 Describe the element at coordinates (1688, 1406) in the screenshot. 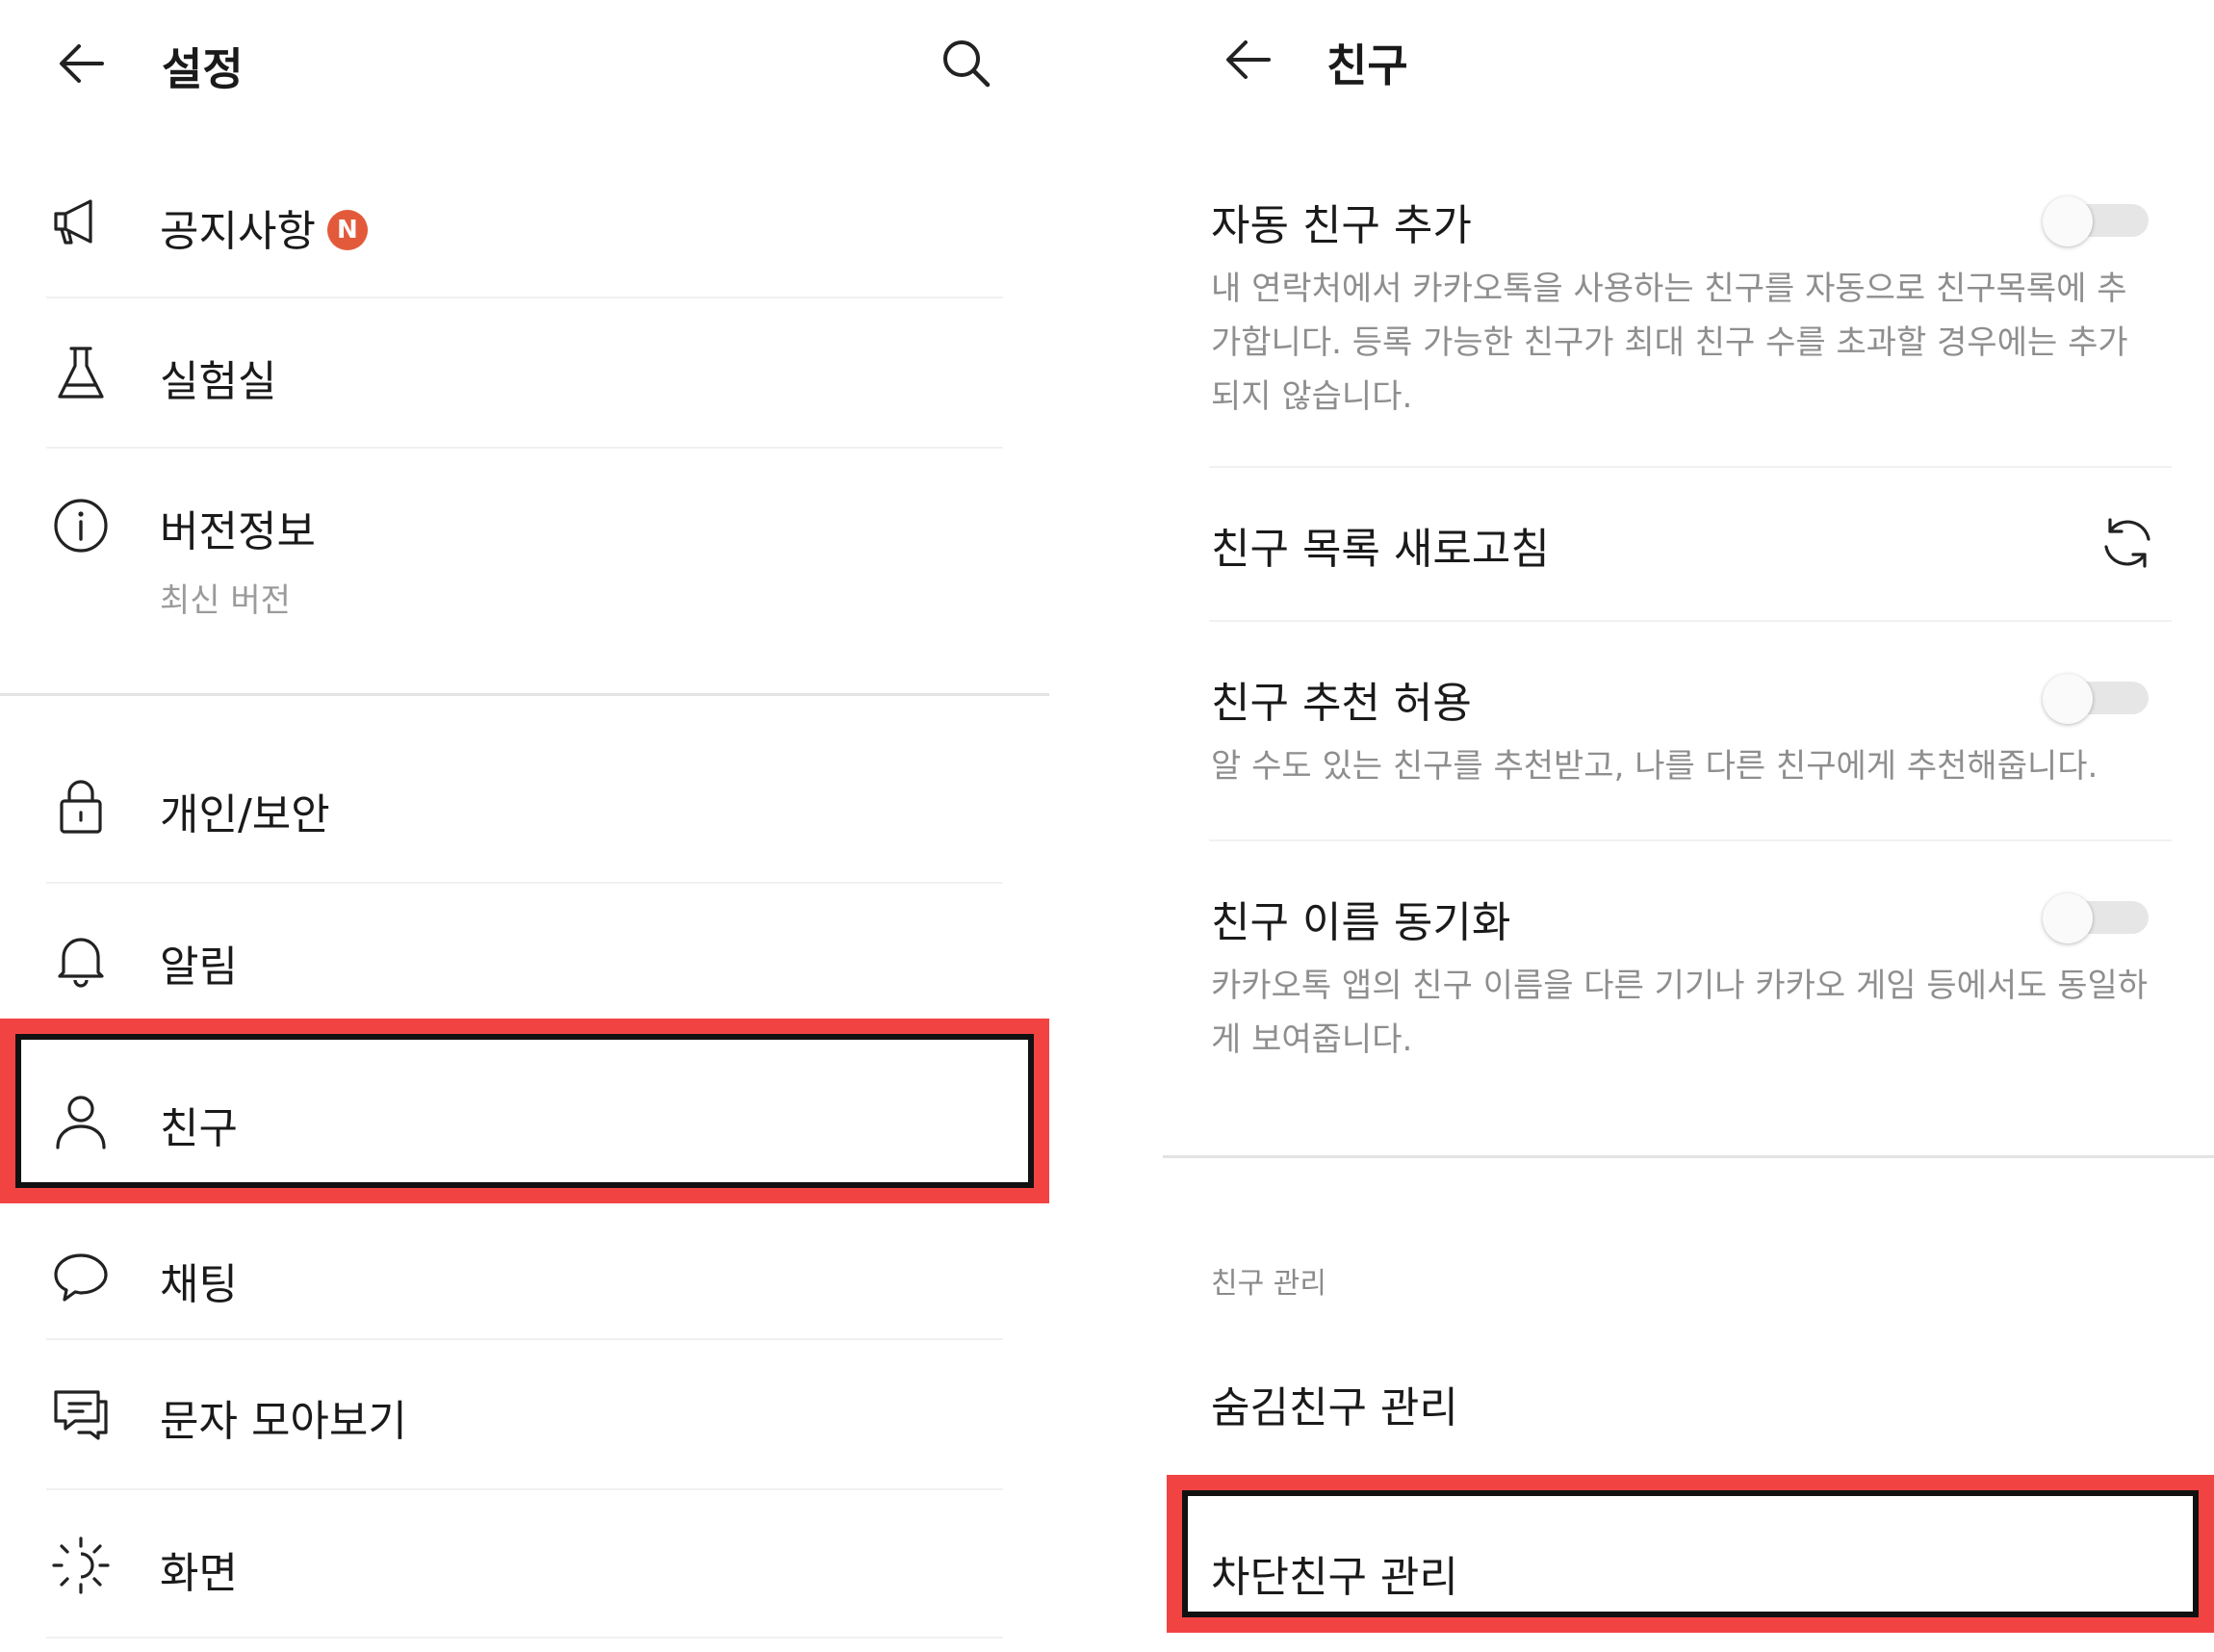

I see `manage-hidden-friends: 숨김친구 관리` at that location.